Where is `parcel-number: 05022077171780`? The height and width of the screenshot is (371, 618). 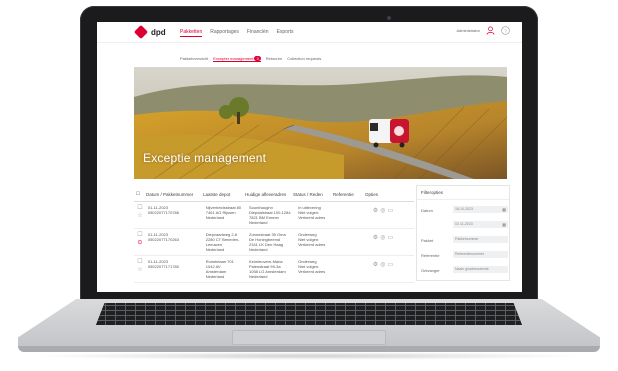
parcel-number: 05022077171780 is located at coordinates (163, 266).